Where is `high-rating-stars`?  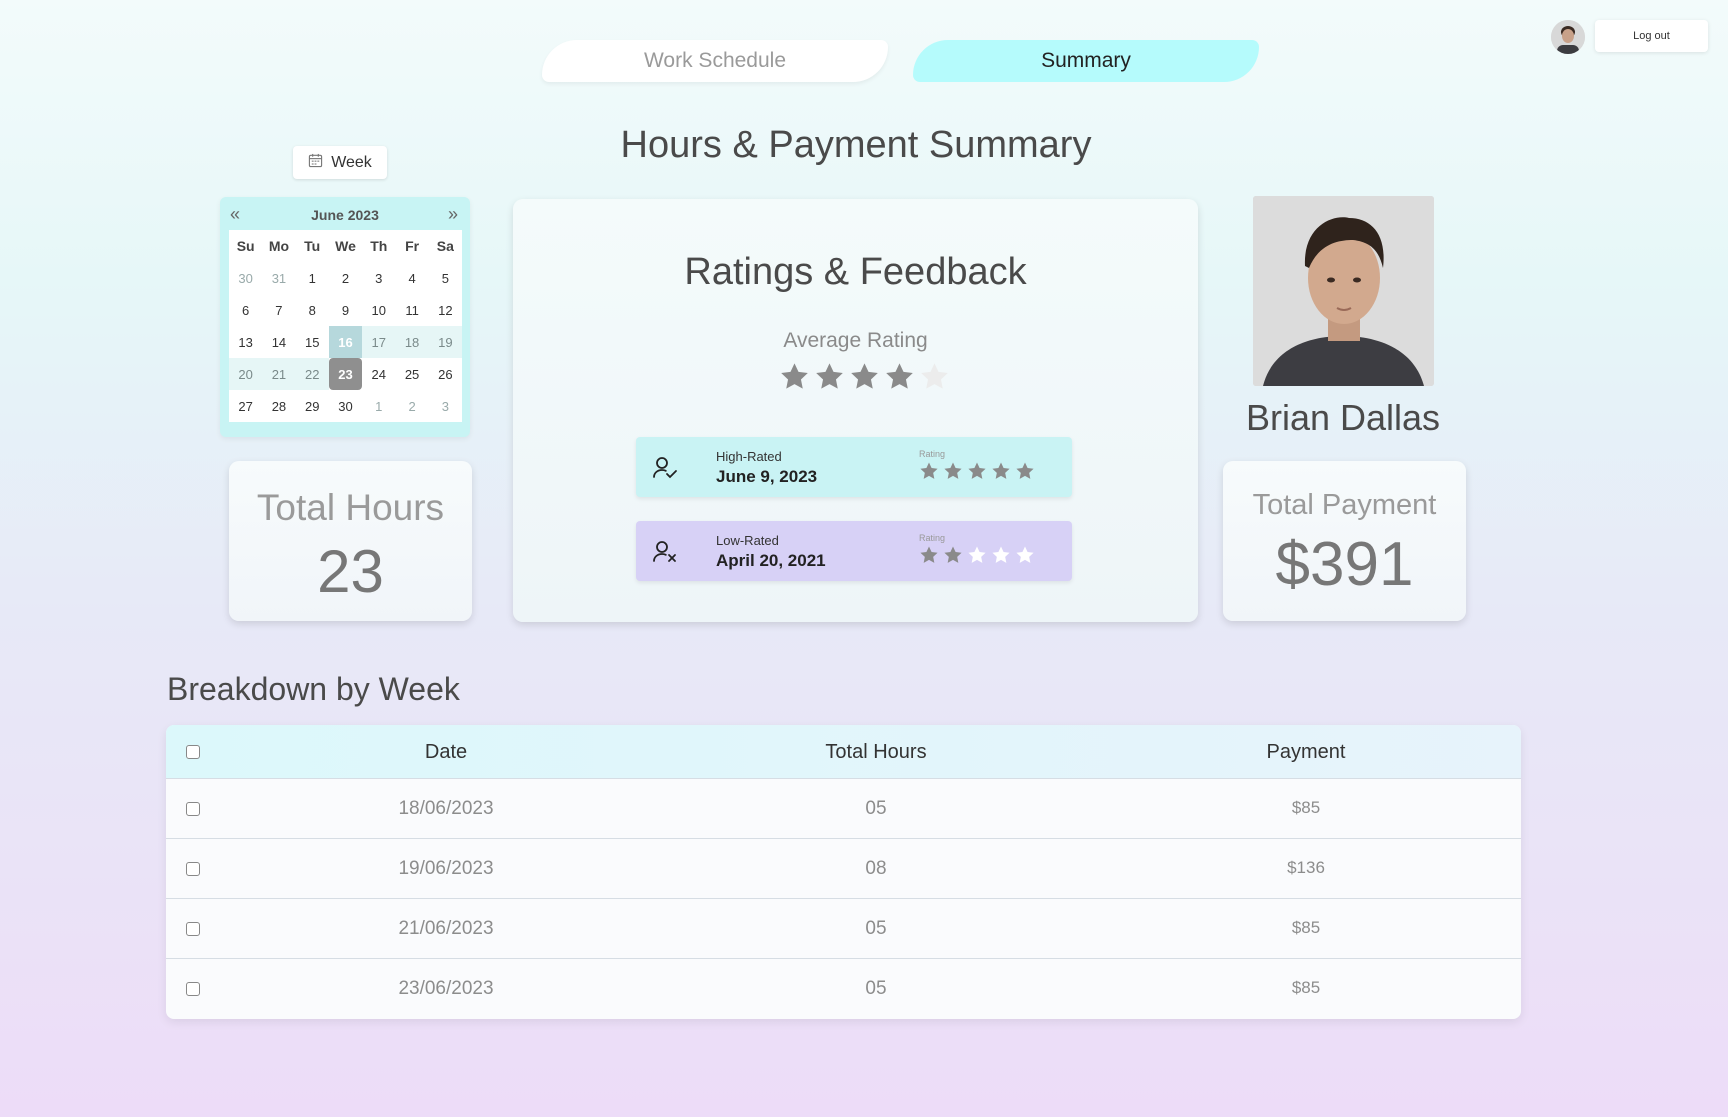 high-rating-stars is located at coordinates (977, 473).